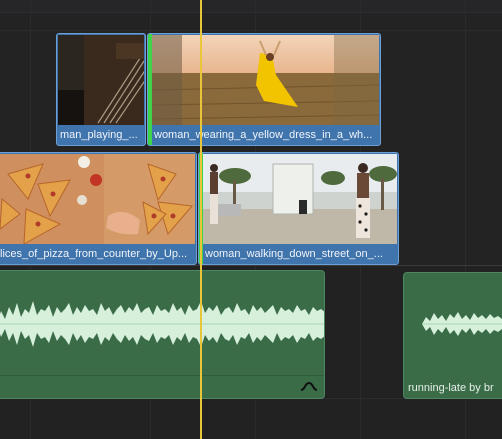  I want to click on playhead, so click(201, 219).